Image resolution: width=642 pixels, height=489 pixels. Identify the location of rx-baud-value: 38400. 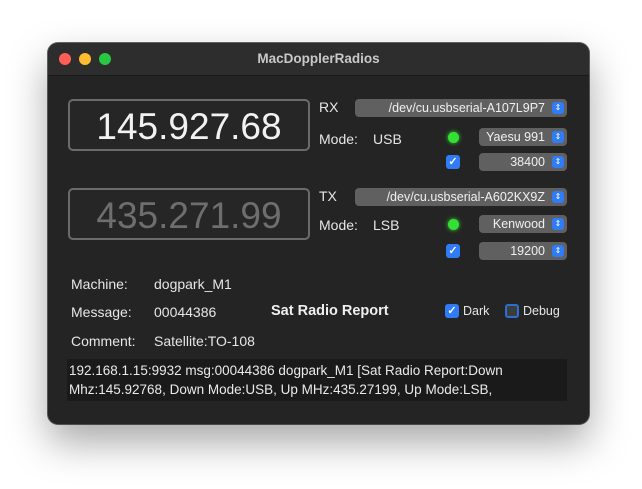
(527, 162).